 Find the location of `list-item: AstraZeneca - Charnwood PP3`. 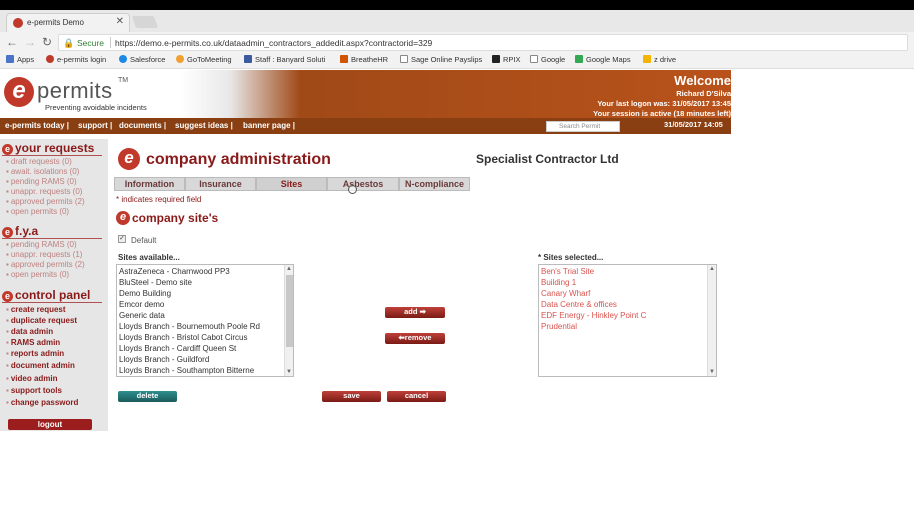

list-item: AstraZeneca - Charnwood PP3 is located at coordinates (174, 271).